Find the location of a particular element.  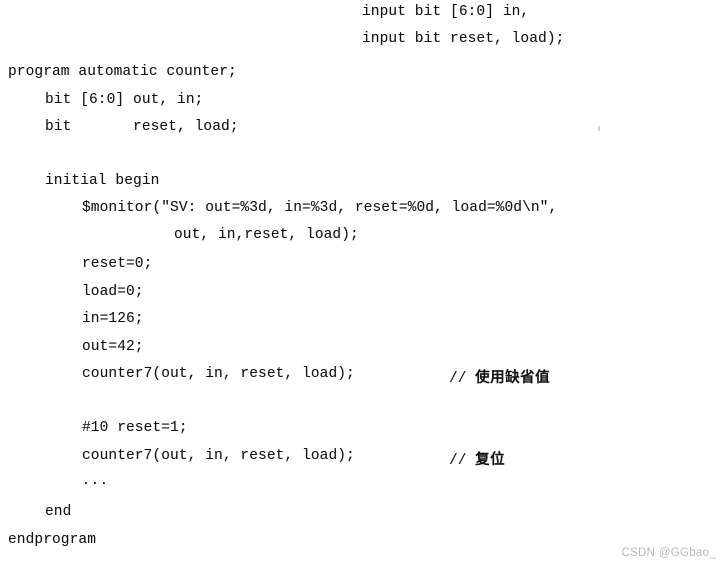

code-line-bit-out-in: bit [6:0] out, in; is located at coordinates (124, 100).